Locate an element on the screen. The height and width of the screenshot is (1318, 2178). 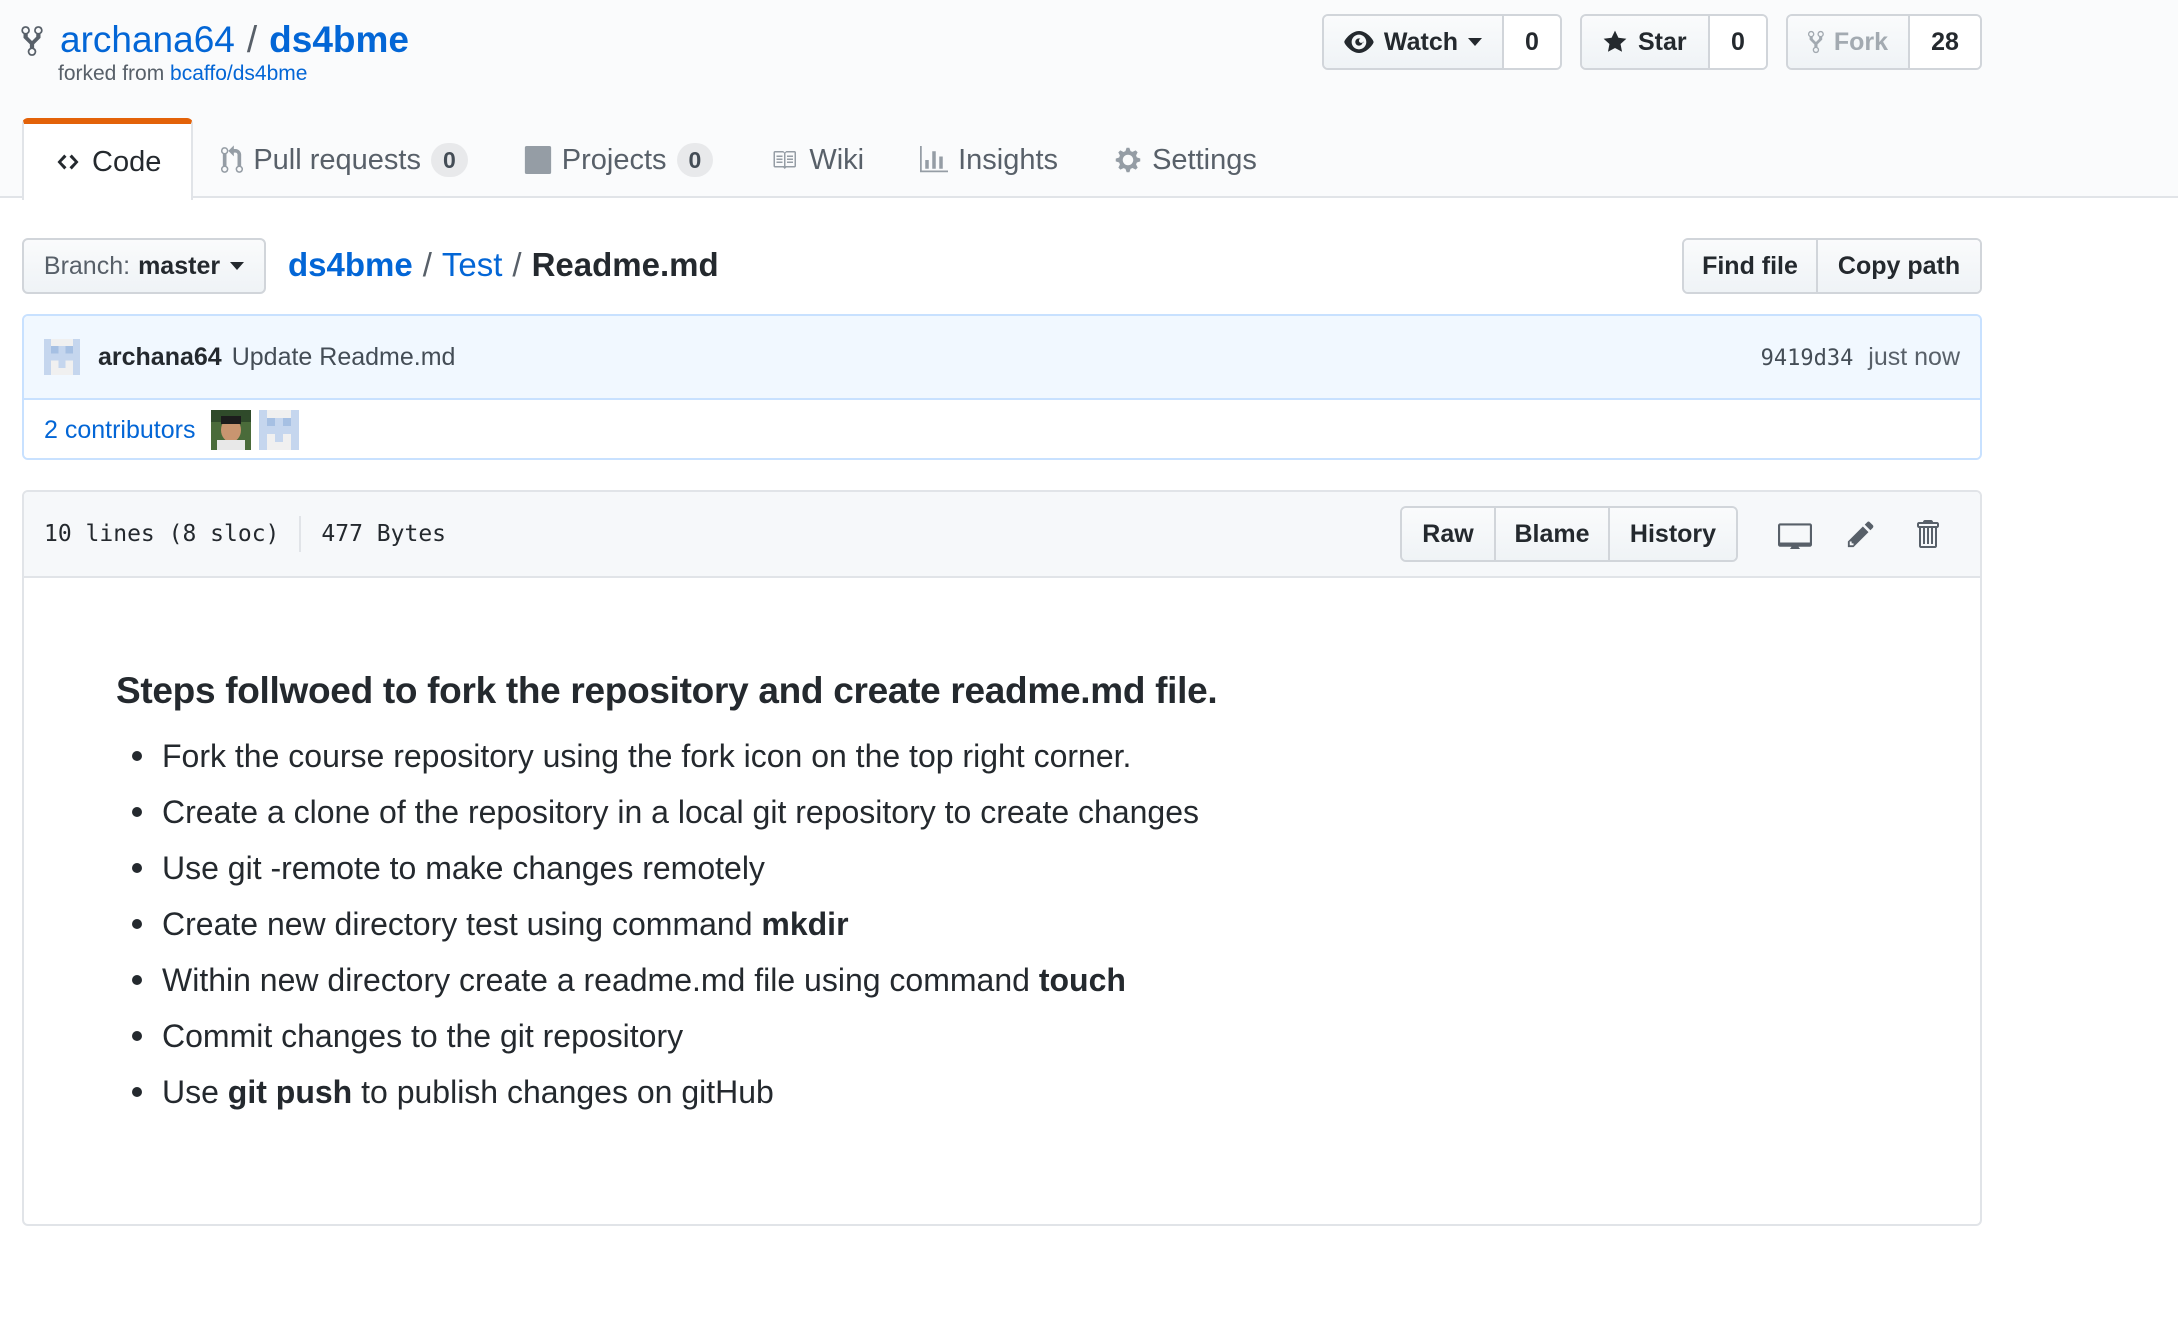
repo-owner-link: archana64 is located at coordinates (147, 40).